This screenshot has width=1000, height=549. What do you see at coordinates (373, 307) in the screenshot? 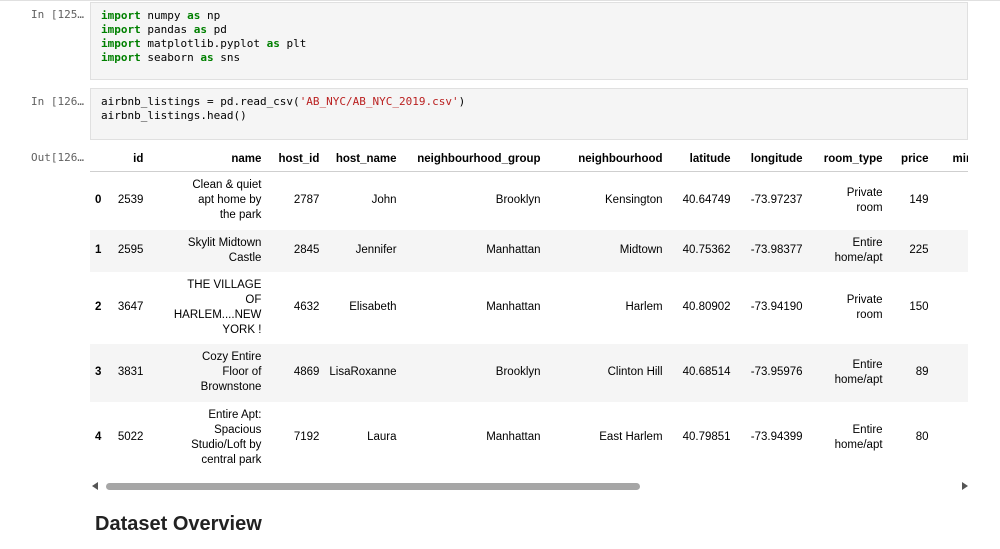
I see `table-cell: Elisabeth` at bounding box center [373, 307].